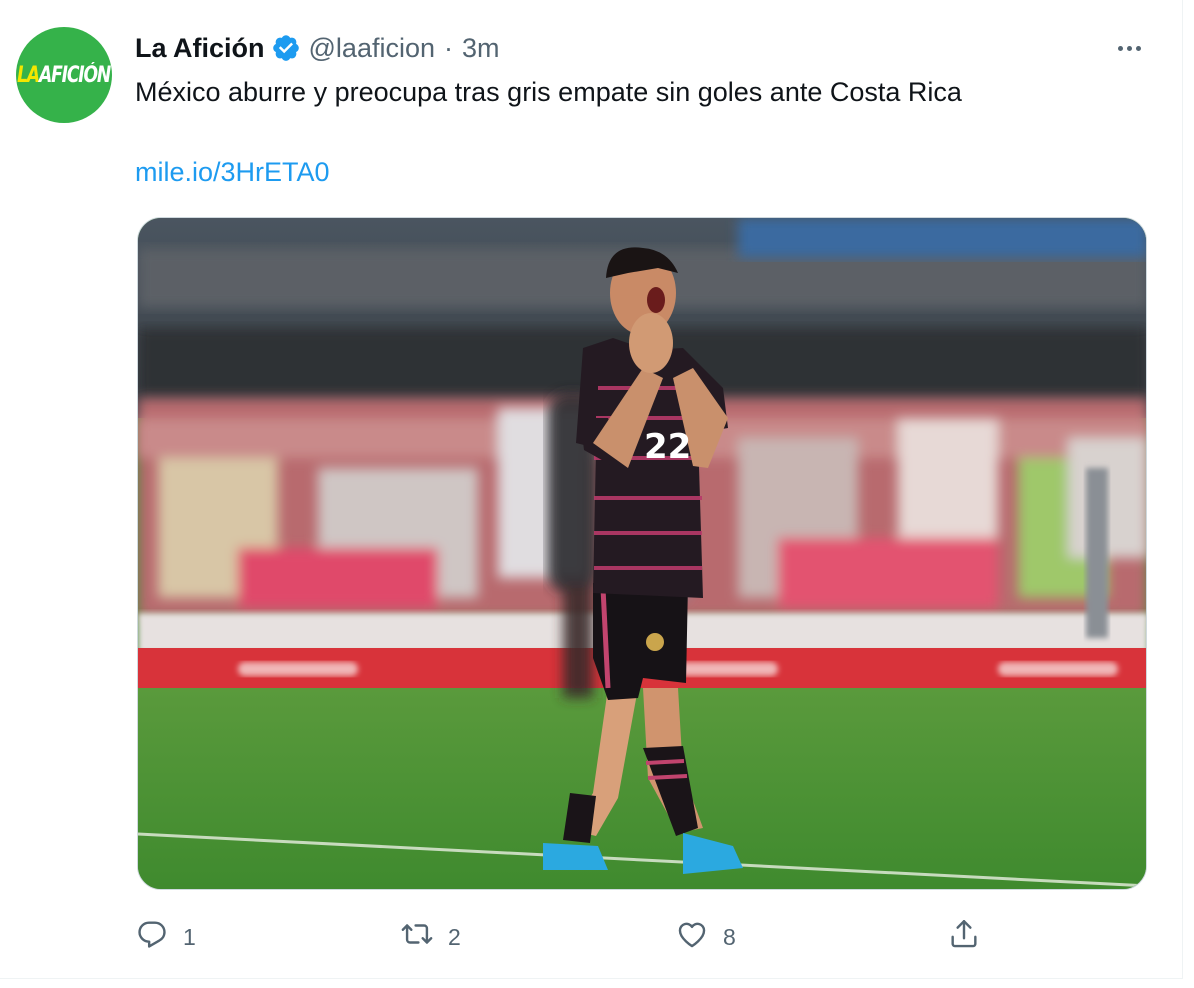 This screenshot has width=1194, height=988. I want to click on svg-text: 22, so click(667, 447).